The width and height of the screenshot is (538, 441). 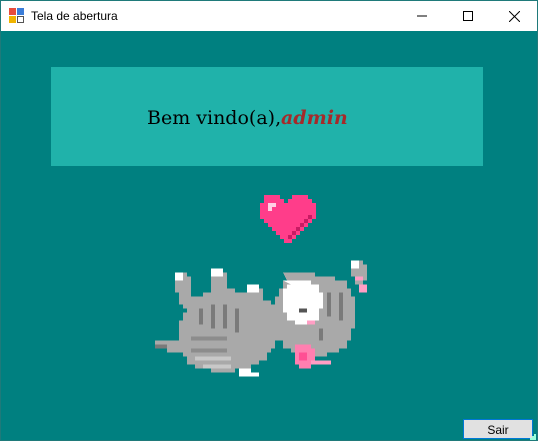 What do you see at coordinates (261, 318) in the screenshot?
I see `pixel-cat-image` at bounding box center [261, 318].